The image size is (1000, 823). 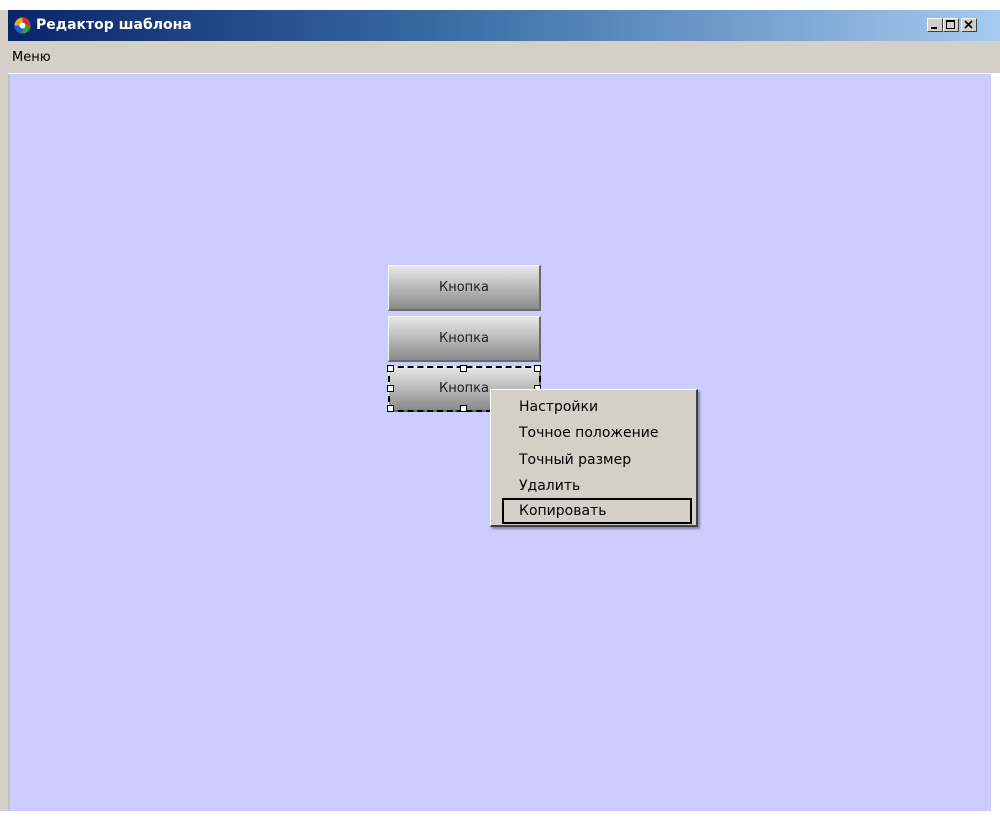 I want to click on context-menu-item-exact-size: Точный размер, so click(x=593, y=460).